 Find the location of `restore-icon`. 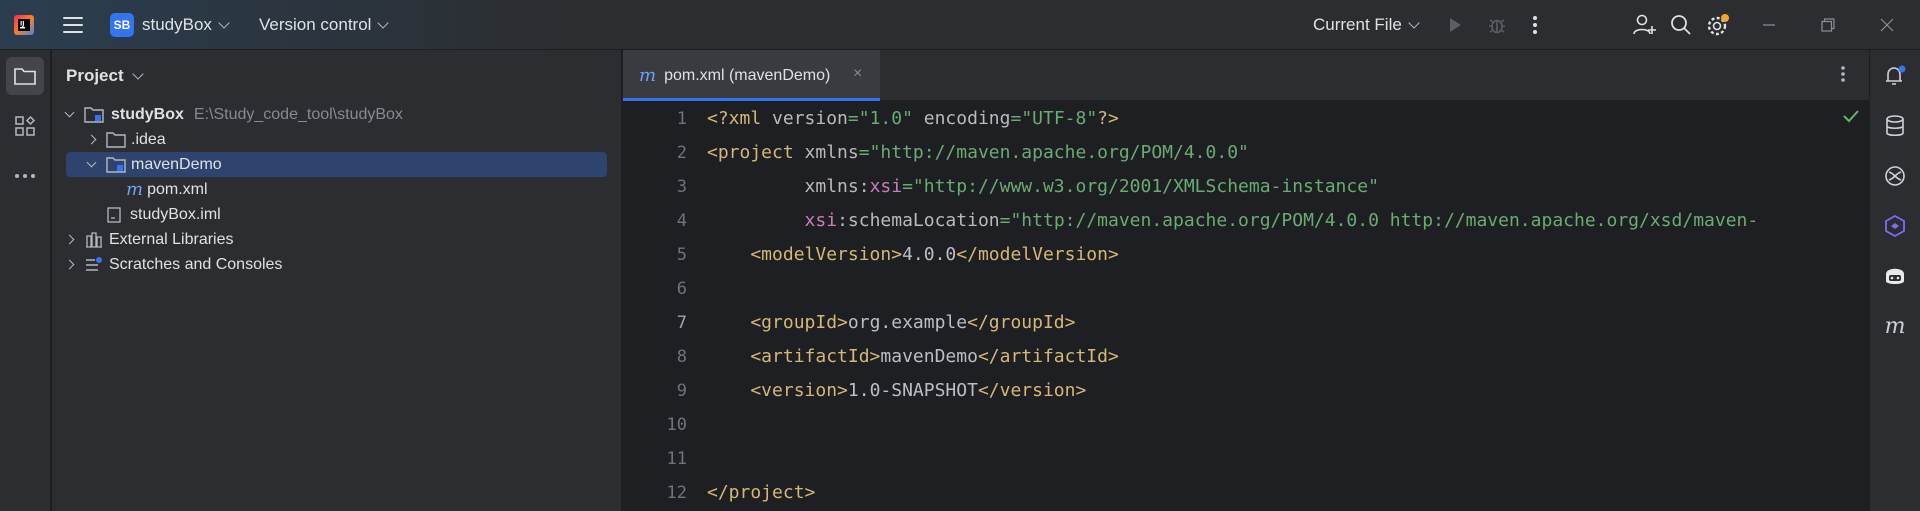

restore-icon is located at coordinates (1828, 25).